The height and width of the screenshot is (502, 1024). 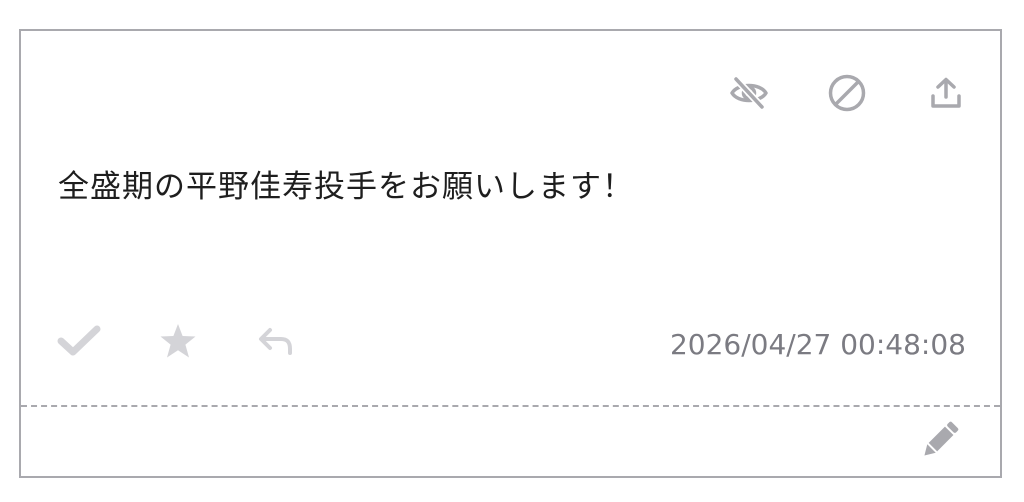 I want to click on post-timestamp: 2026/04/27 00:48:08, so click(x=817, y=344).